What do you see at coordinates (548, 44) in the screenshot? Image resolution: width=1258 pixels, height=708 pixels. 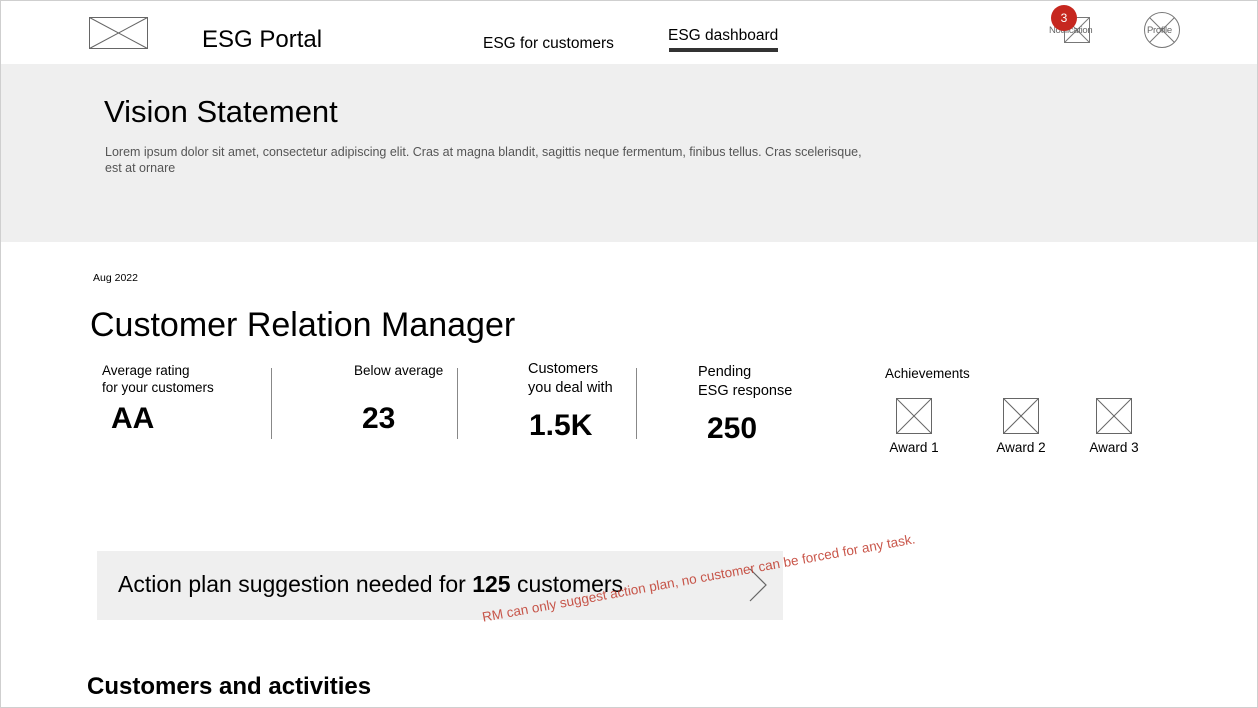 I see `nav-esg-for-customers: ESG for customers` at bounding box center [548, 44].